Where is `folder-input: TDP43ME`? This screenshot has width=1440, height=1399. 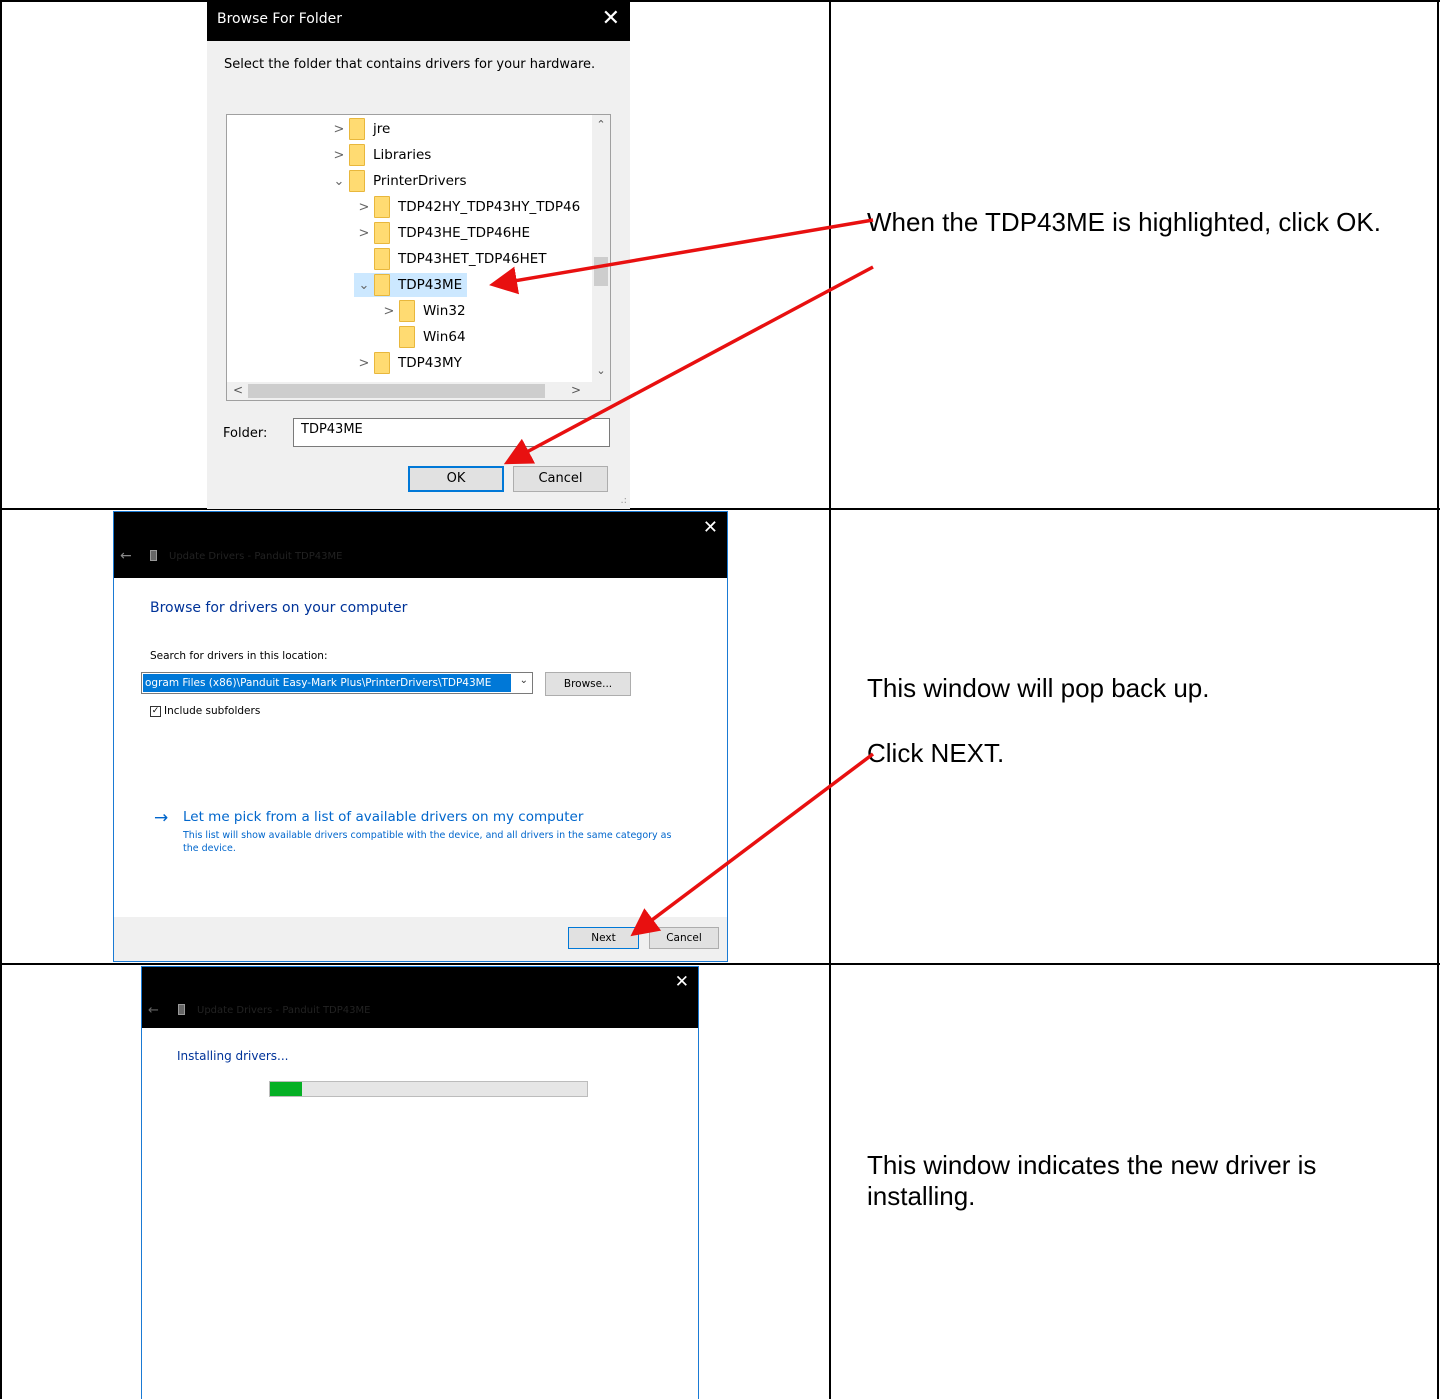 folder-input: TDP43ME is located at coordinates (451, 432).